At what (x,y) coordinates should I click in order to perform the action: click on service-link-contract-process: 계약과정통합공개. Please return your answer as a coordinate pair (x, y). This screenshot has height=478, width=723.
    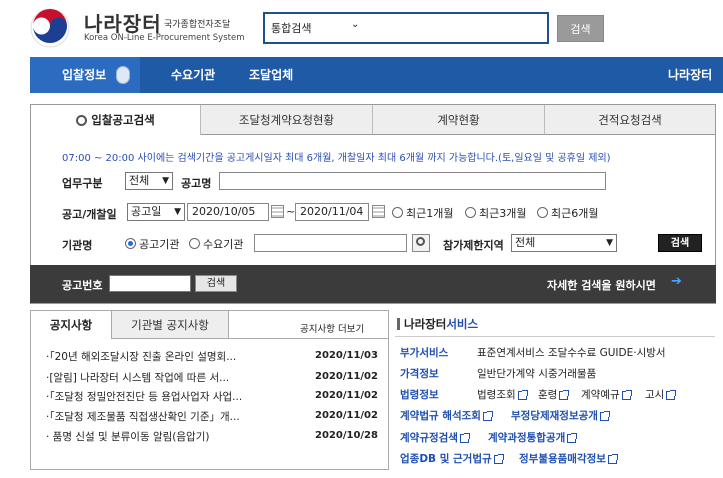
    Looking at the image, I should click on (533, 437).